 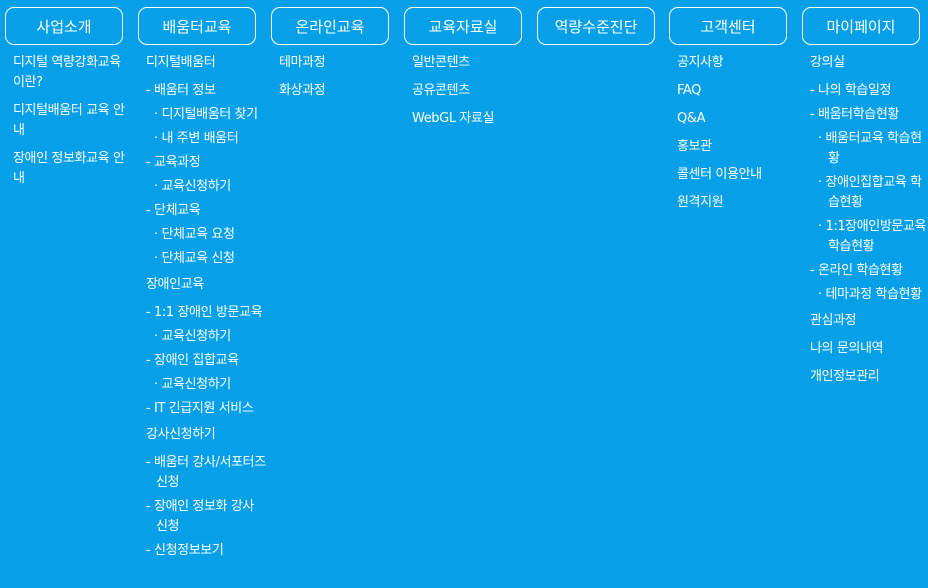 What do you see at coordinates (733, 147) in the screenshot?
I see `customer-center-link-4: 홍보관` at bounding box center [733, 147].